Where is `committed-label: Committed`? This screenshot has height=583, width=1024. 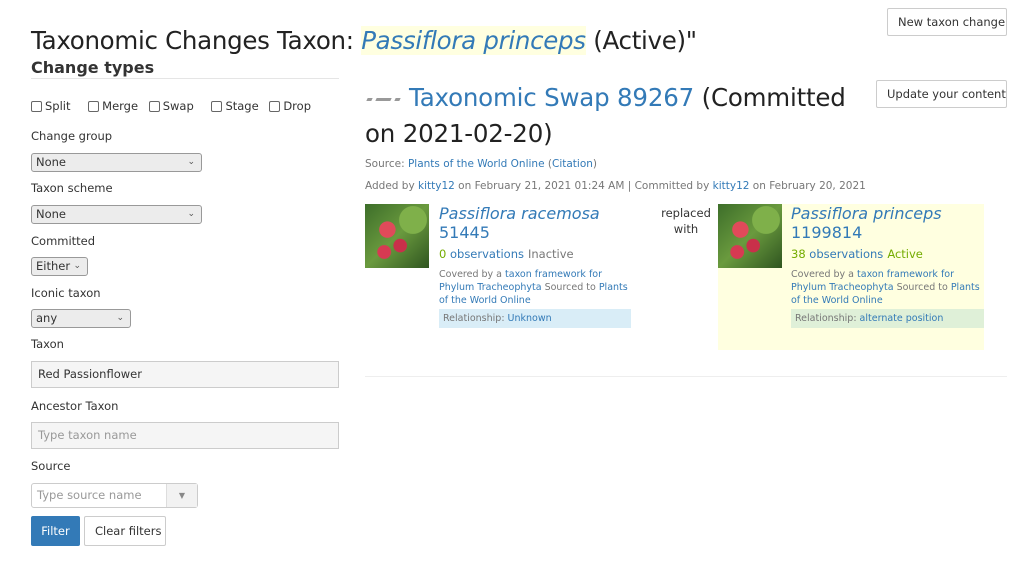
committed-label: Committed is located at coordinates (63, 241).